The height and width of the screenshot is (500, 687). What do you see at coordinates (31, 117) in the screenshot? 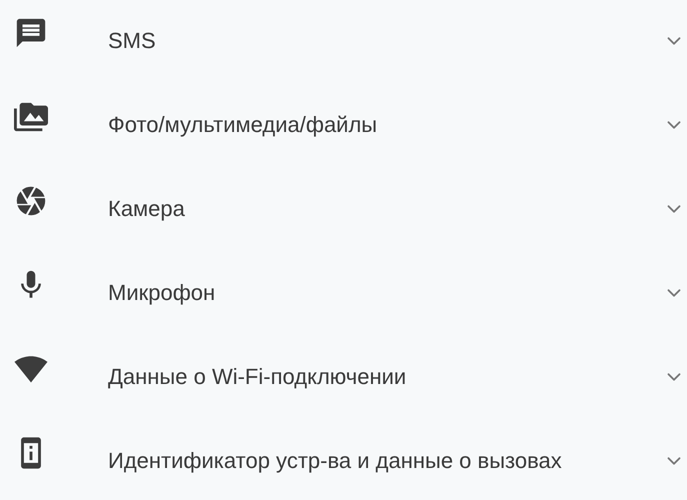
I see `image-folder-icon` at bounding box center [31, 117].